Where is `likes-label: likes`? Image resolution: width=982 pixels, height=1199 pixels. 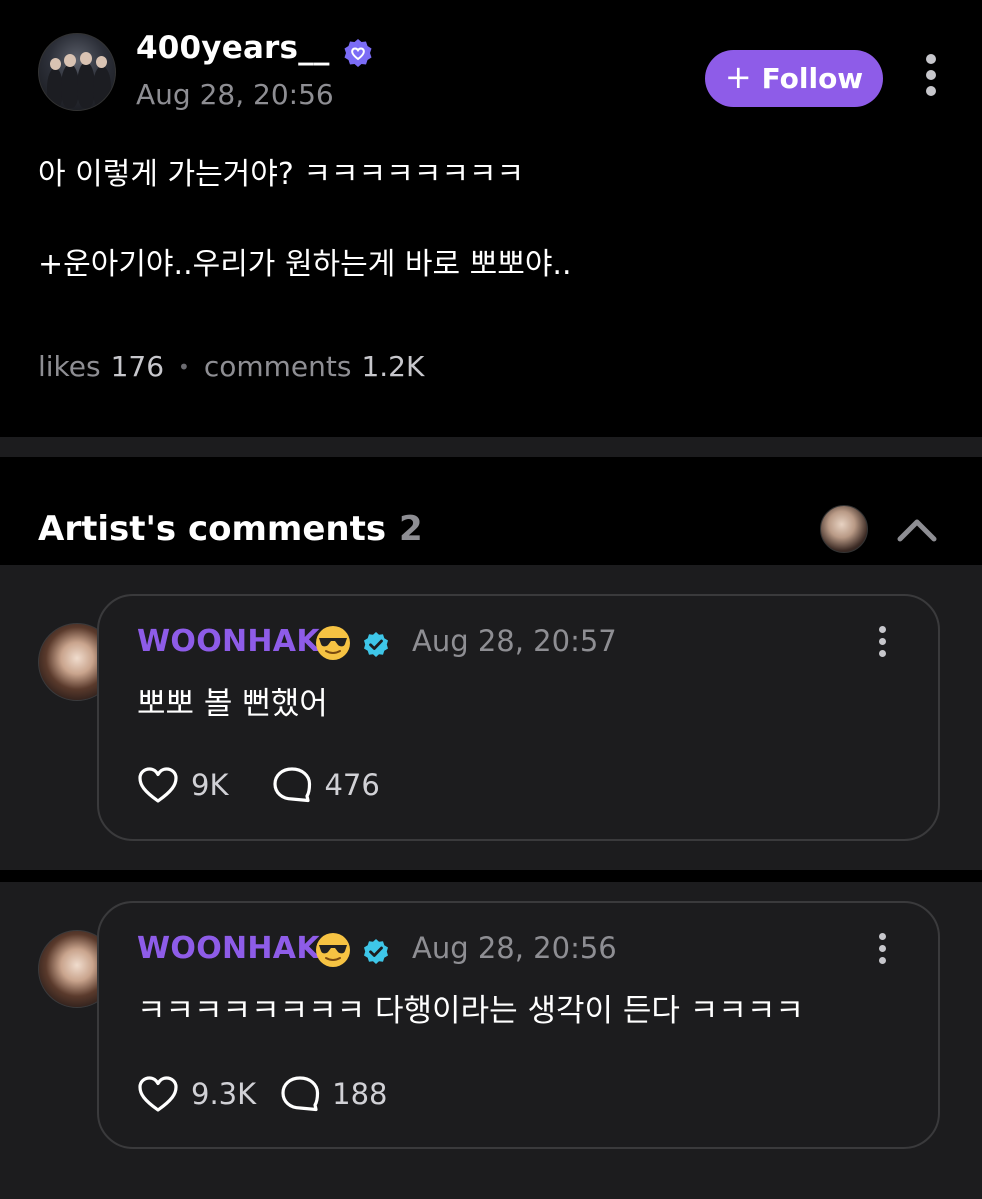
likes-label: likes is located at coordinates (69, 366).